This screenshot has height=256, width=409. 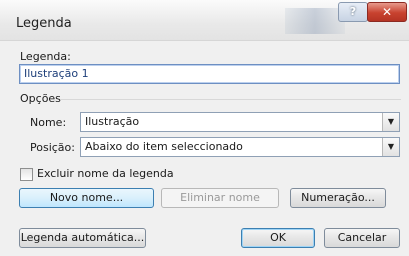 What do you see at coordinates (45, 56) in the screenshot?
I see `legend-label: Legenda:` at bounding box center [45, 56].